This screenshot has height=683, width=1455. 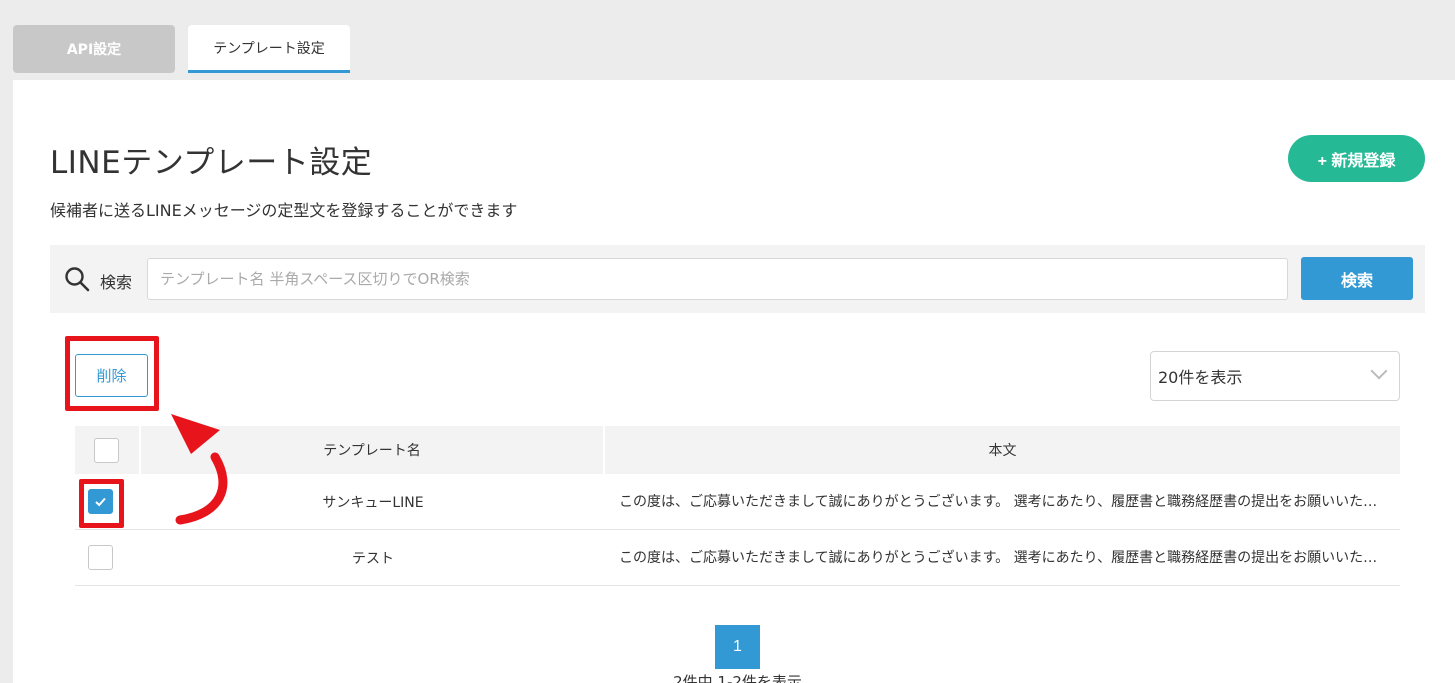 I want to click on select-all-checkbox, so click(x=106, y=450).